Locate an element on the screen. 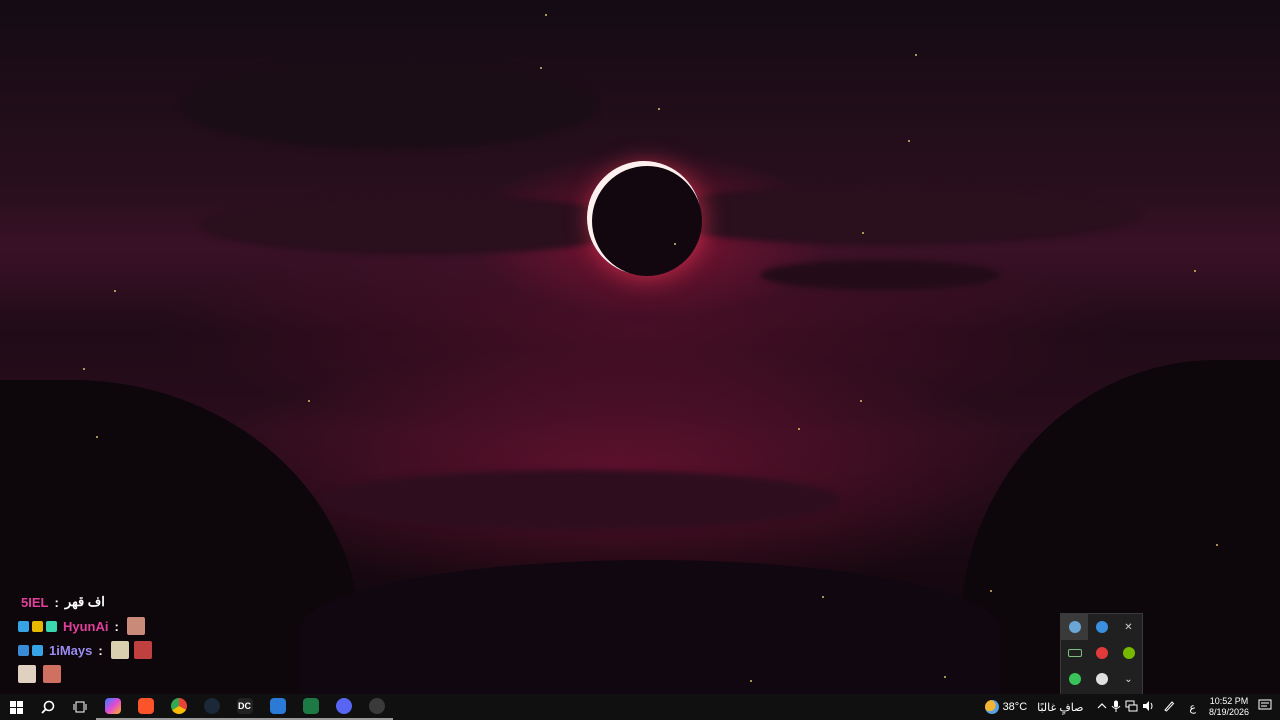  brave-icon is located at coordinates (145, 706).